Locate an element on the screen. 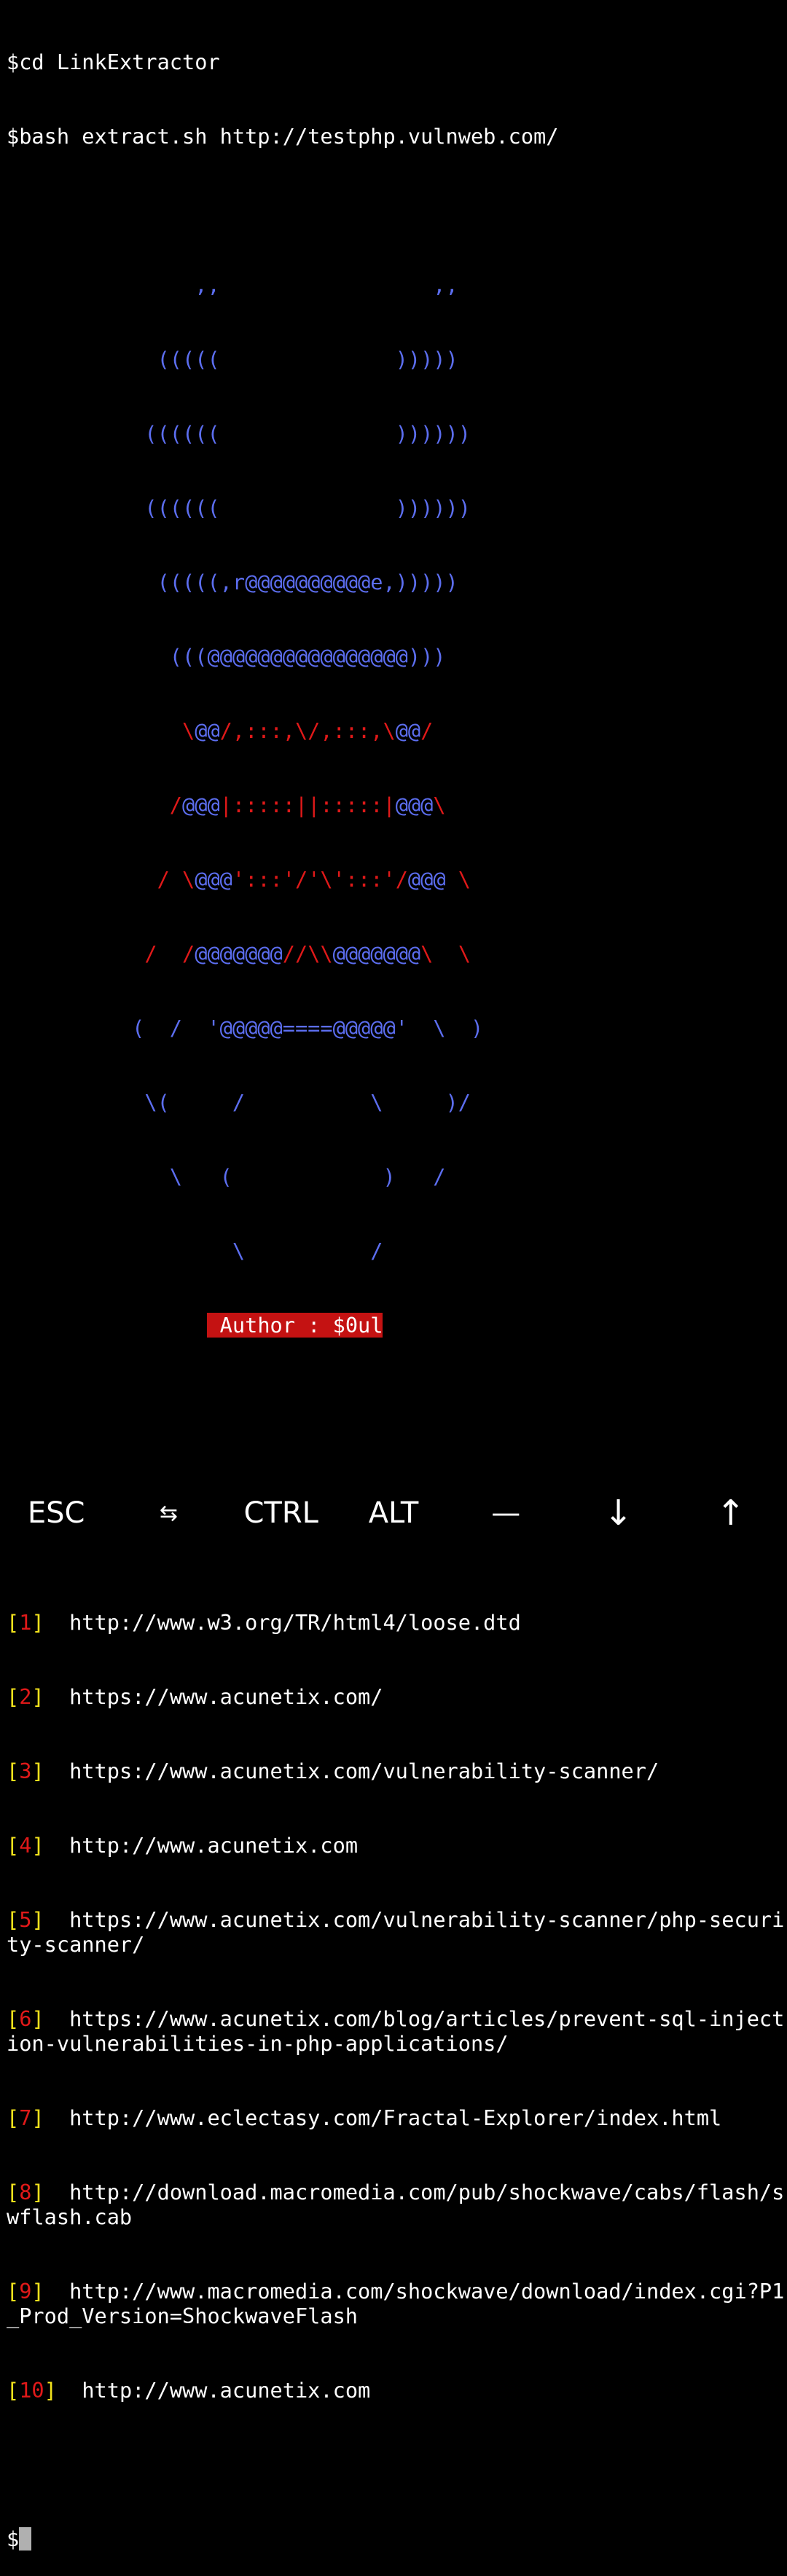  link-index: 10 is located at coordinates (31, 2390).